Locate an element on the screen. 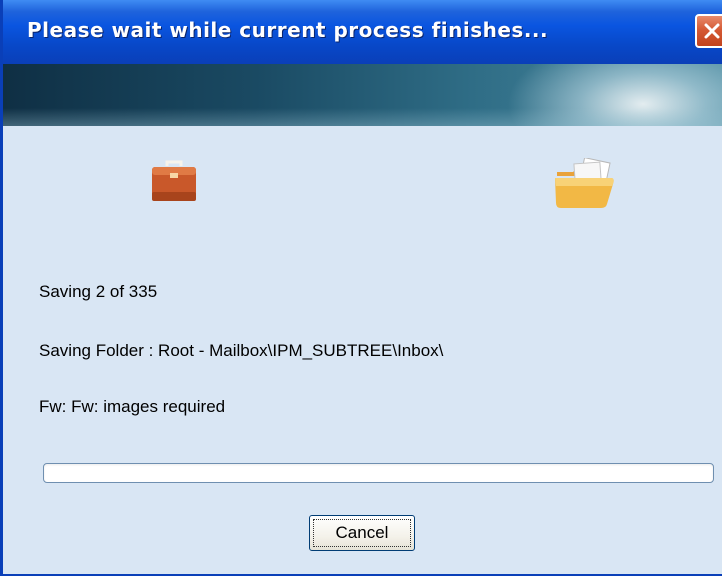  folder-icon is located at coordinates (584, 183).